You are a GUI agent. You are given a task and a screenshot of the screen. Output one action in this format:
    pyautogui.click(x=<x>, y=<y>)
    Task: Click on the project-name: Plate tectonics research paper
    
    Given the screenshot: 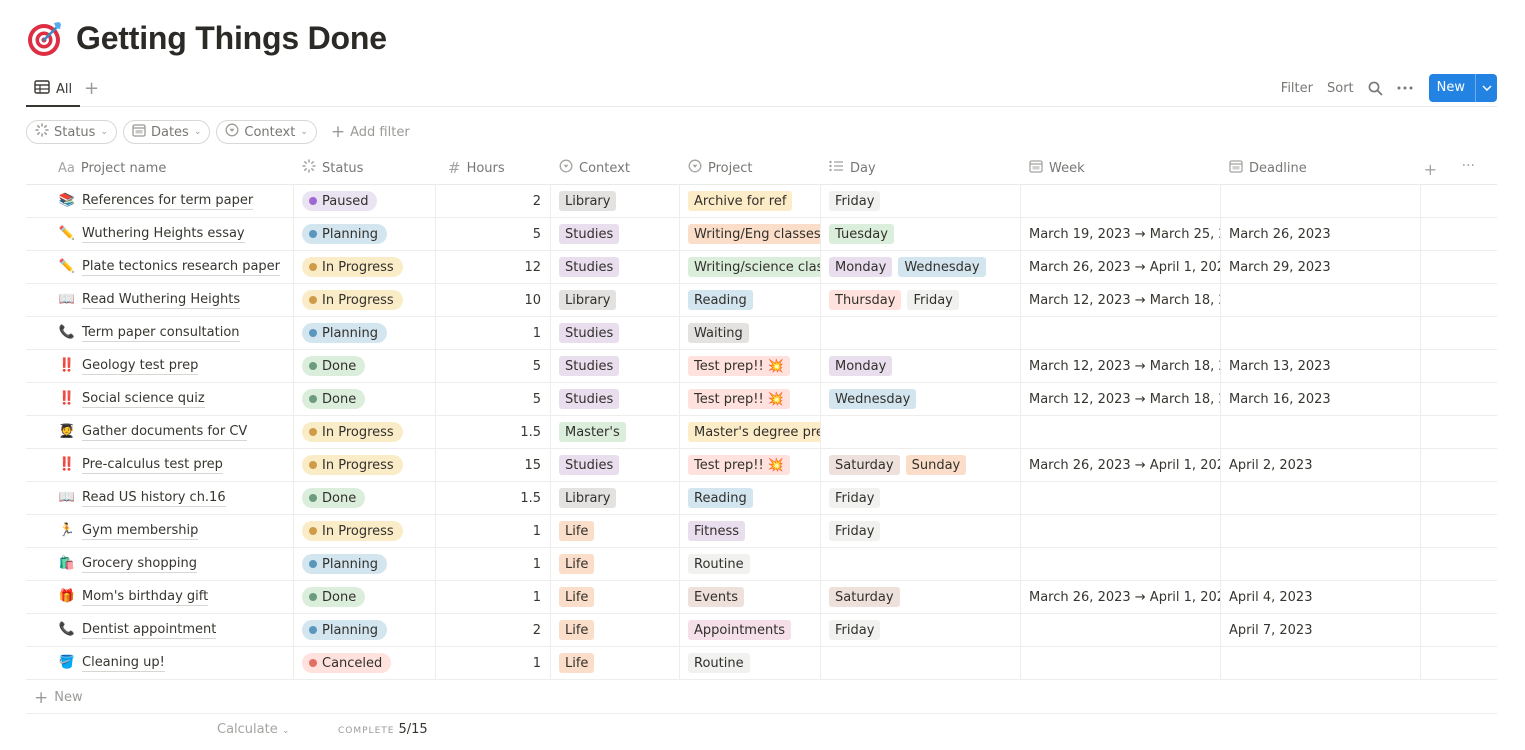 What is the action you would take?
    pyautogui.click(x=181, y=267)
    